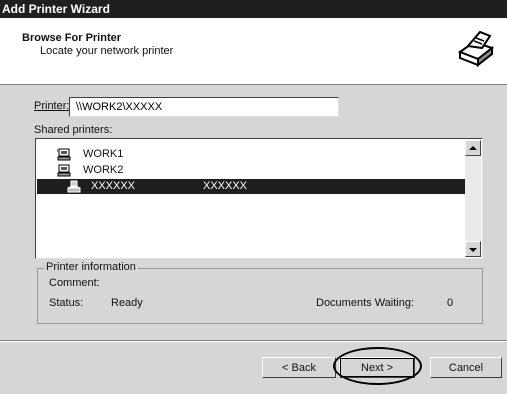 The height and width of the screenshot is (394, 507). What do you see at coordinates (450, 303) in the screenshot?
I see `documents-waiting-value: 0` at bounding box center [450, 303].